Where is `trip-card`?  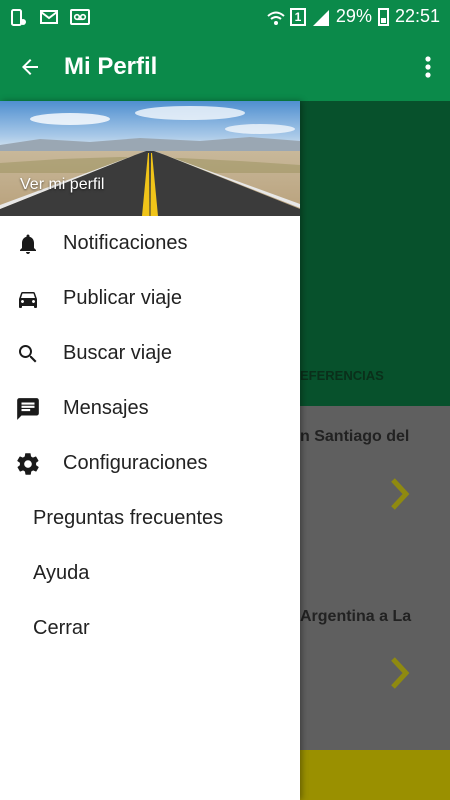 trip-card is located at coordinates (375, 665).